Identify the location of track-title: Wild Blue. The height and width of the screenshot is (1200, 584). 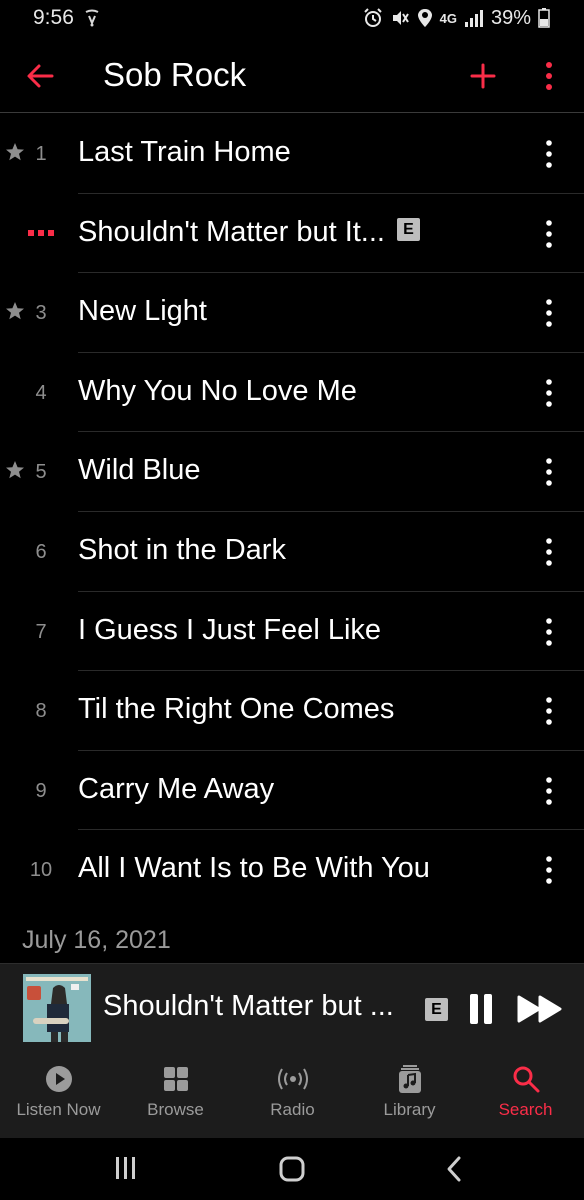
(139, 470).